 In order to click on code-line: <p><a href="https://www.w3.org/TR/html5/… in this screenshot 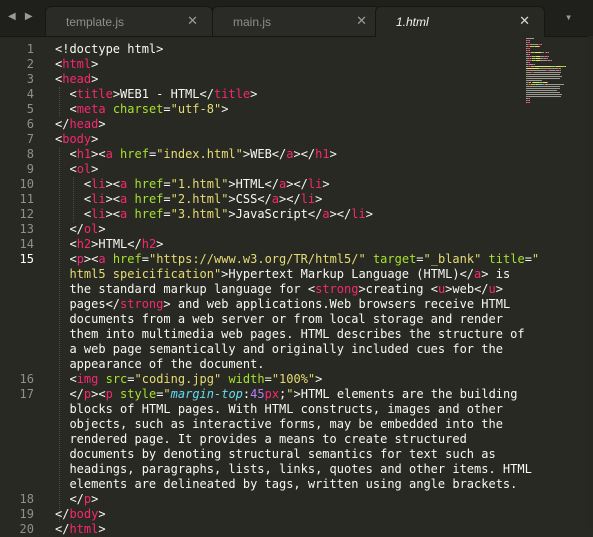, I will do `click(297, 259)`.